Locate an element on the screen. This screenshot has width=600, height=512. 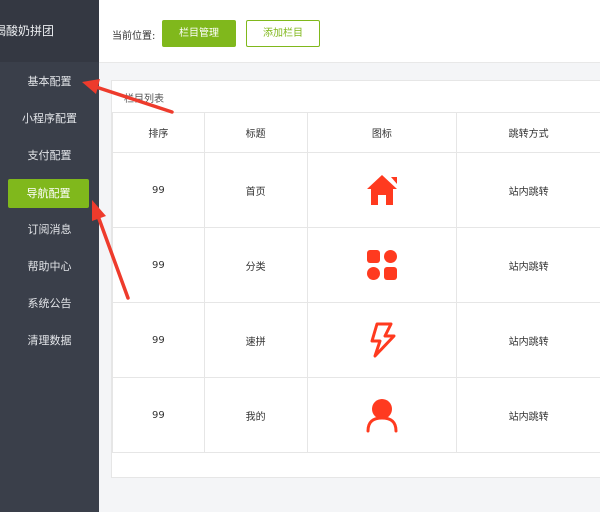
cell-title: 速拼 is located at coordinates (255, 340).